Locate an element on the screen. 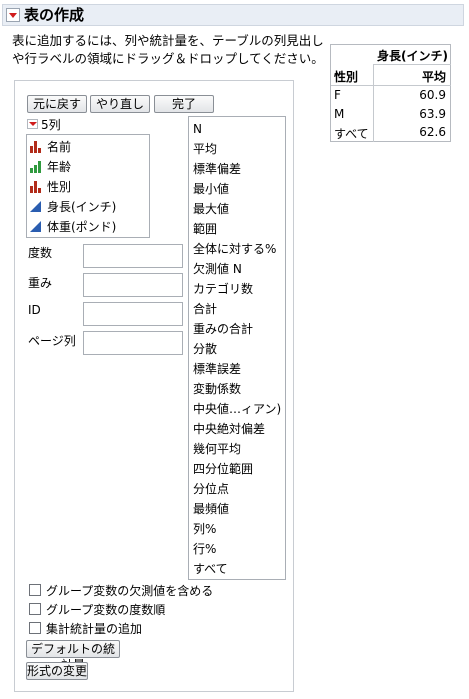 Image resolution: width=469 pixels, height=699 pixels. add-summary-checkbox is located at coordinates (35, 628).